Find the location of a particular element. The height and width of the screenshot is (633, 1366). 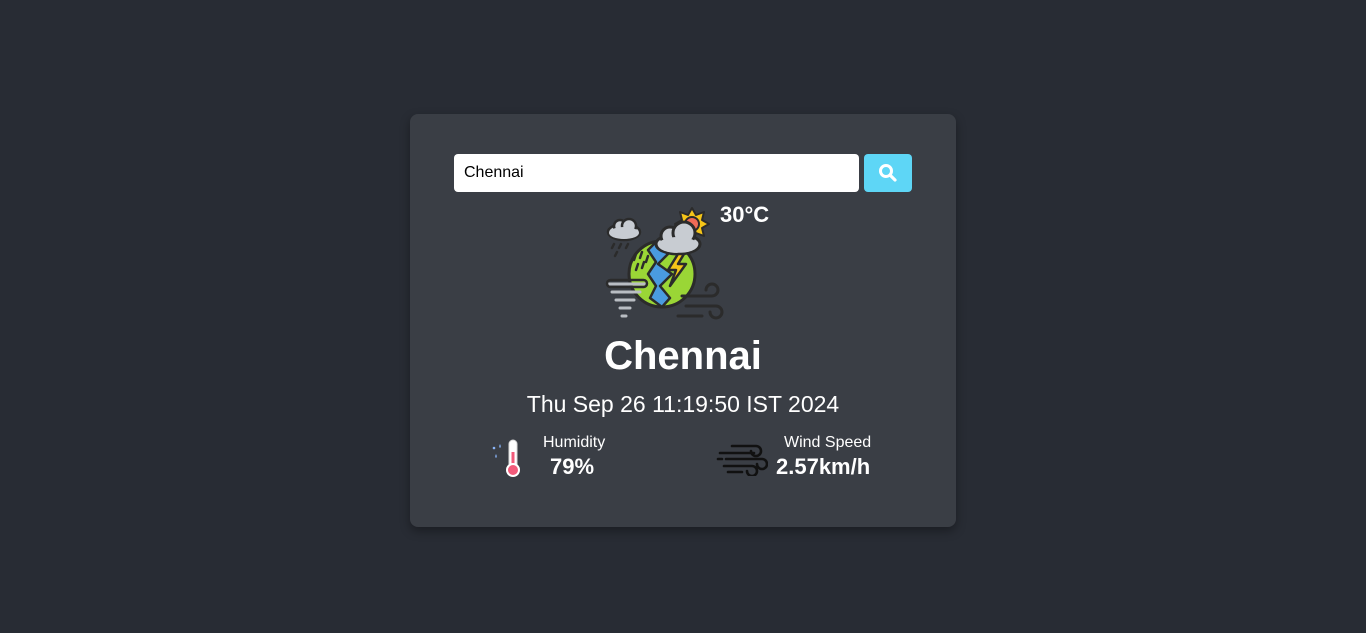

date-time: Thu Sep 26 11:19:50 IST 2024 is located at coordinates (683, 404).